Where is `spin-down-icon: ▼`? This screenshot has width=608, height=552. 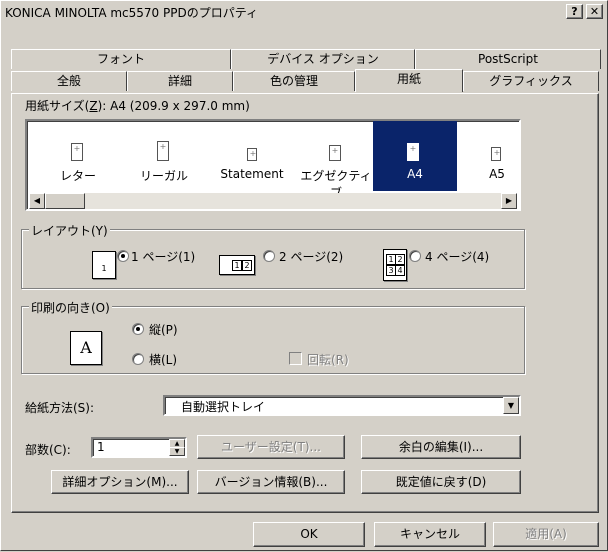 spin-down-icon: ▼ is located at coordinates (177, 451).